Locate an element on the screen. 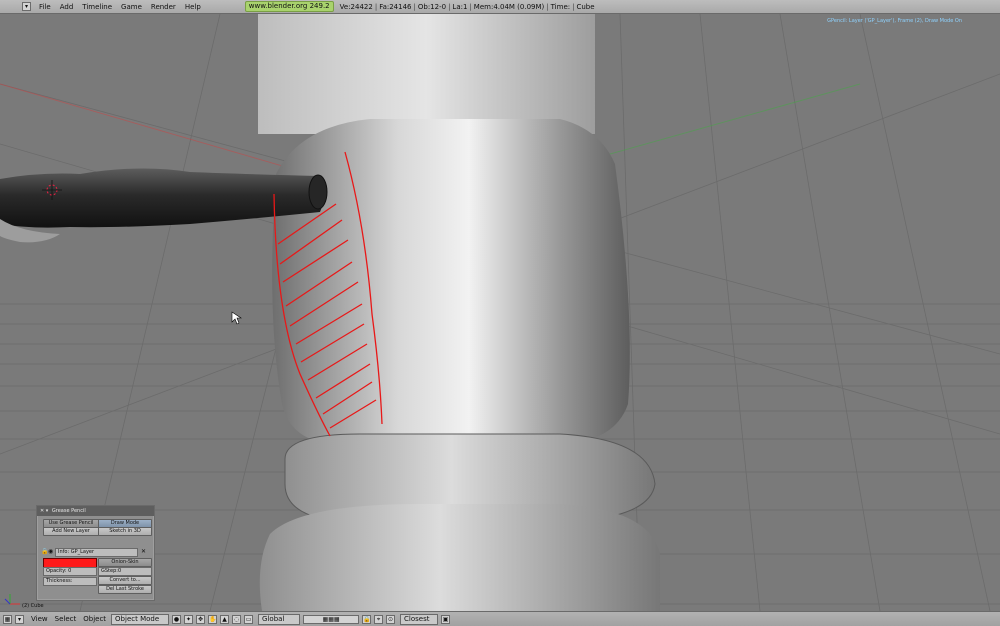  lock-layers-icon: 🔒 is located at coordinates (367, 619).